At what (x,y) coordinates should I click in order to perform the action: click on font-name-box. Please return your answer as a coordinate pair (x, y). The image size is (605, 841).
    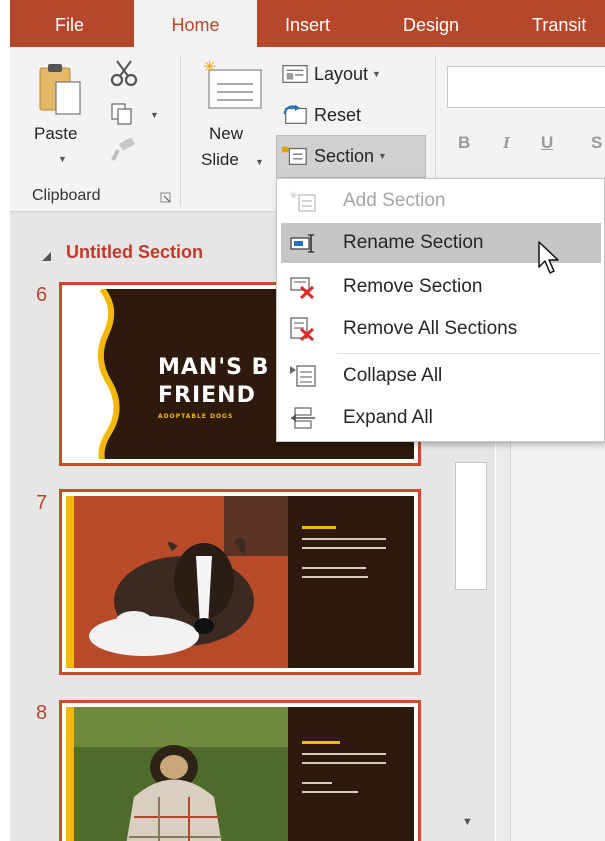
    Looking at the image, I should click on (526, 87).